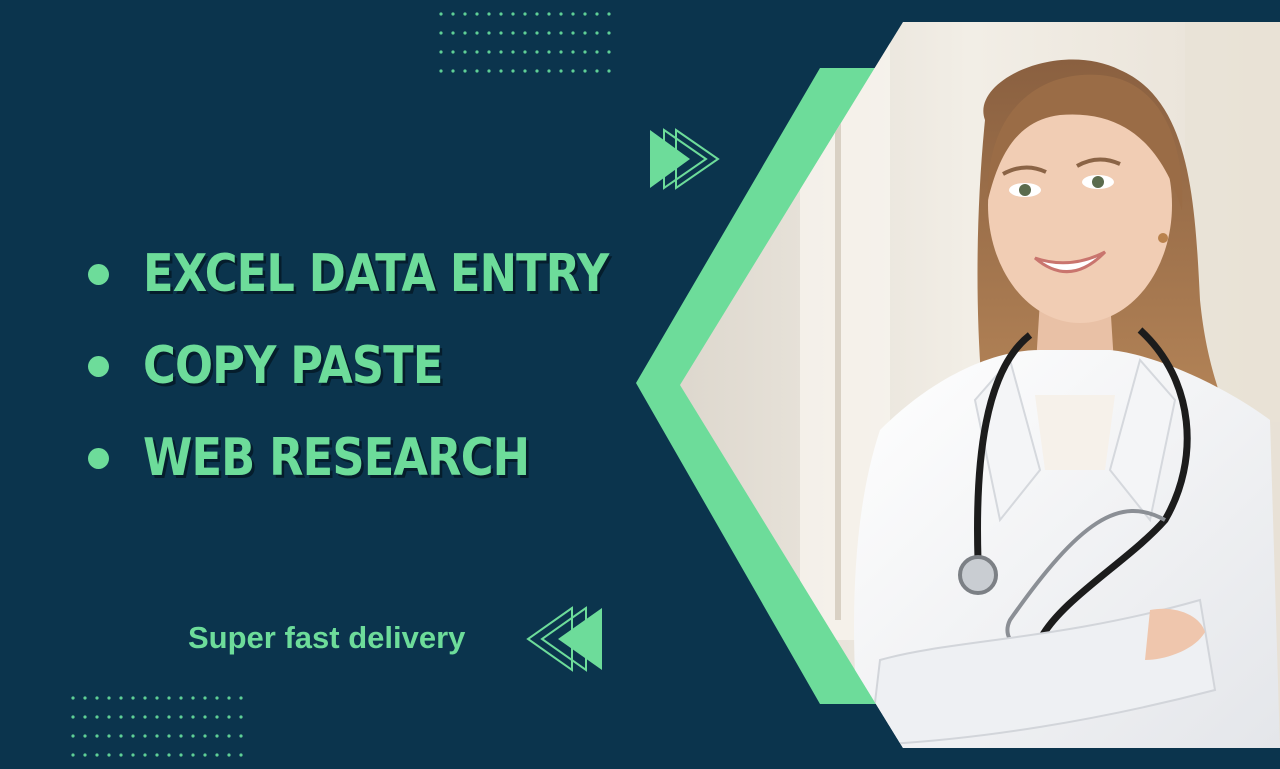 This screenshot has height=769, width=1280. I want to click on service-item-copy-paste: COPY PASTE, so click(386, 366).